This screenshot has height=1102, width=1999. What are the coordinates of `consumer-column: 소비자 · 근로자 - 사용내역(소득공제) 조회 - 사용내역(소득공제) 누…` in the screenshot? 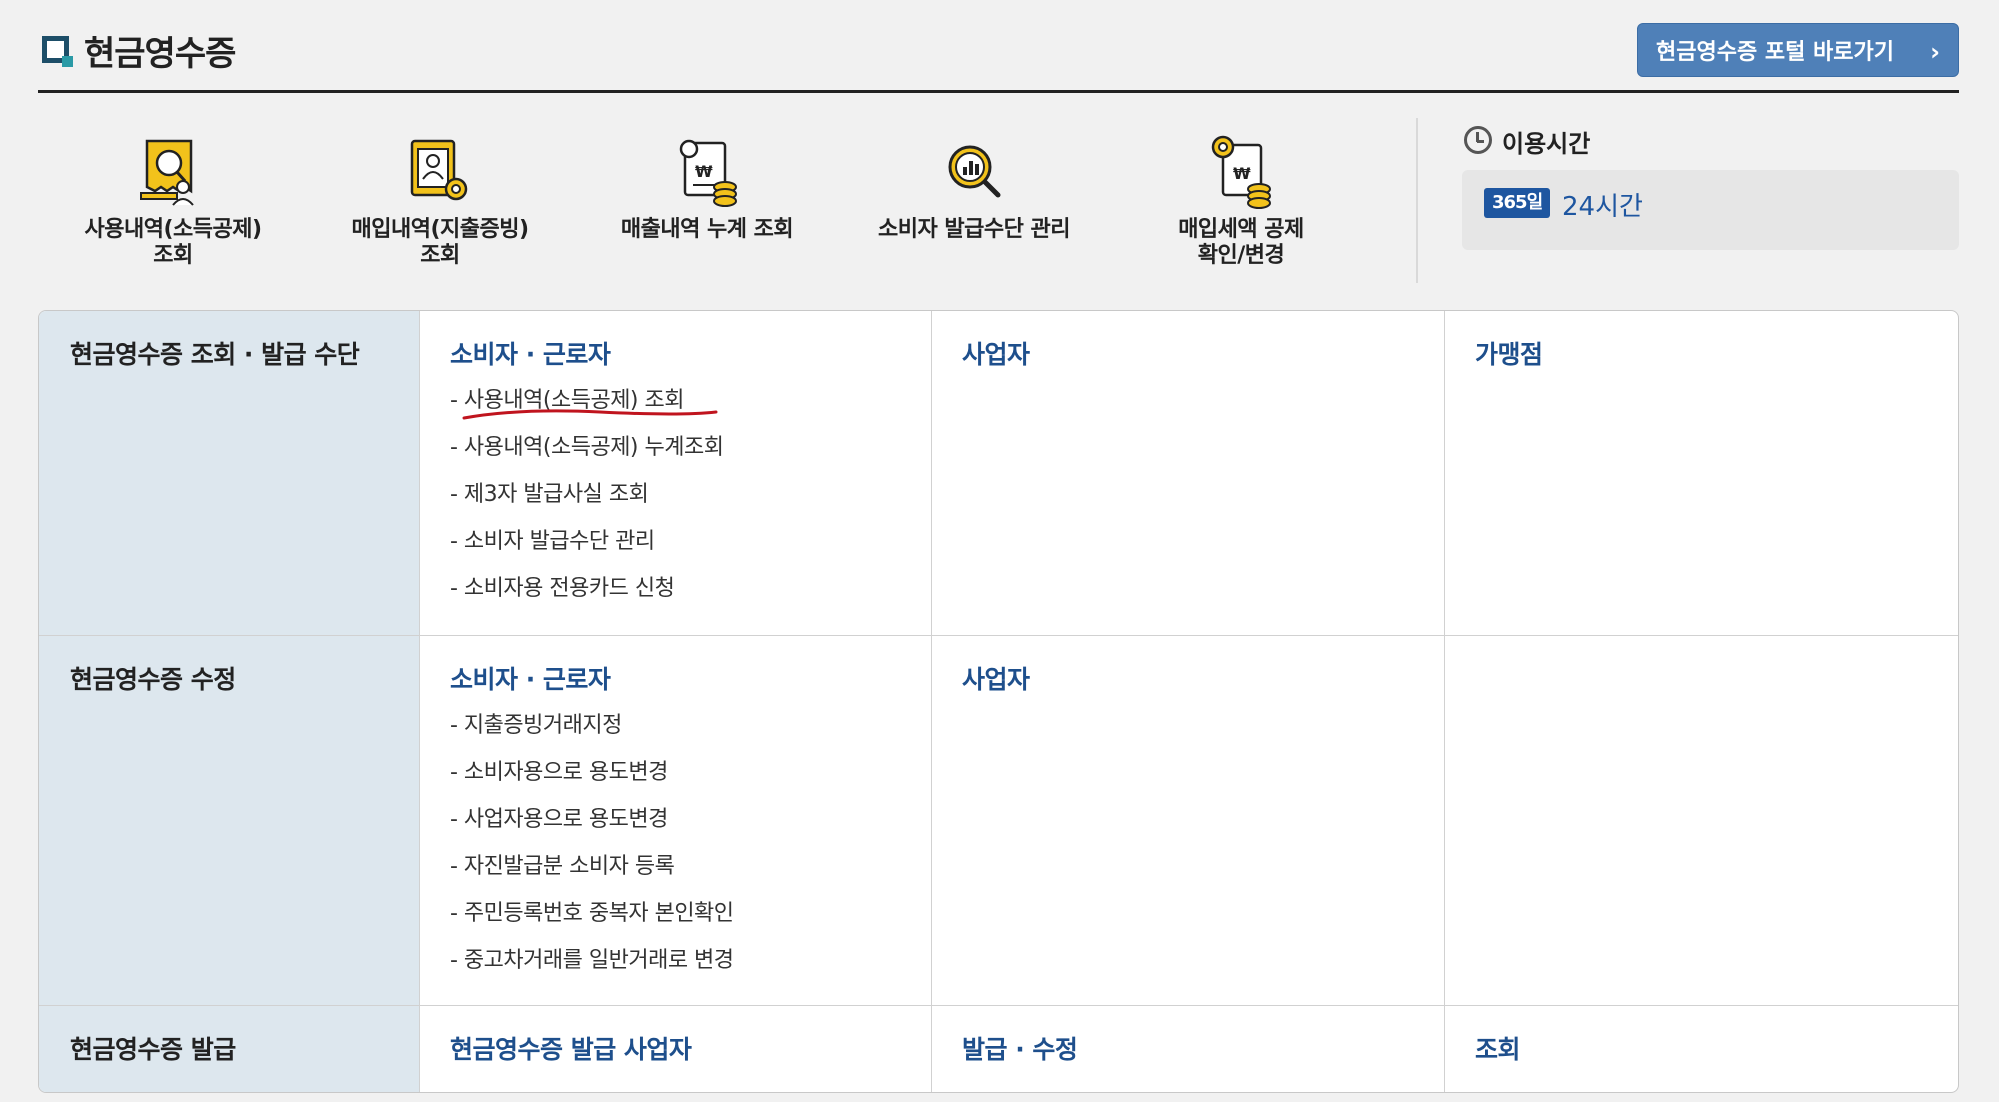 It's located at (675, 473).